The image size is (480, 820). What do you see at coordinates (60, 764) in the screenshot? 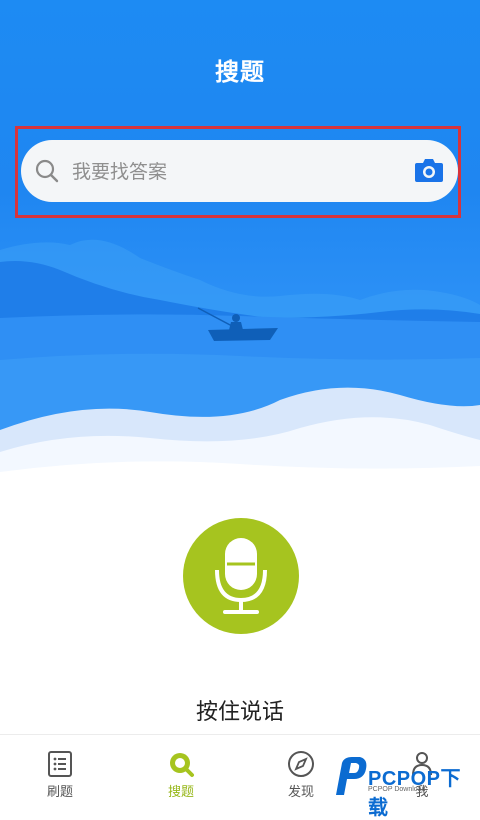
I see `list-icon` at bounding box center [60, 764].